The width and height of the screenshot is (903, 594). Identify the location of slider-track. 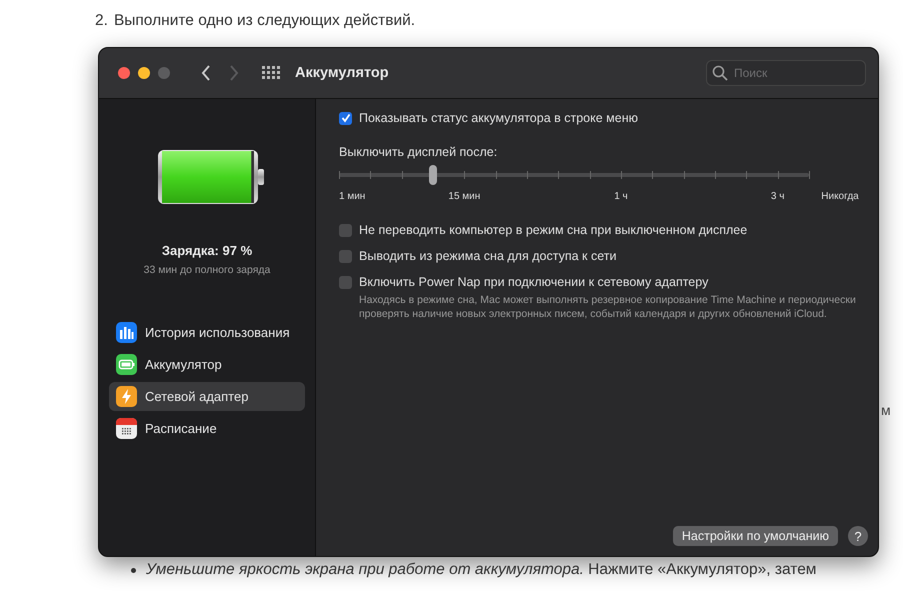
(574, 175).